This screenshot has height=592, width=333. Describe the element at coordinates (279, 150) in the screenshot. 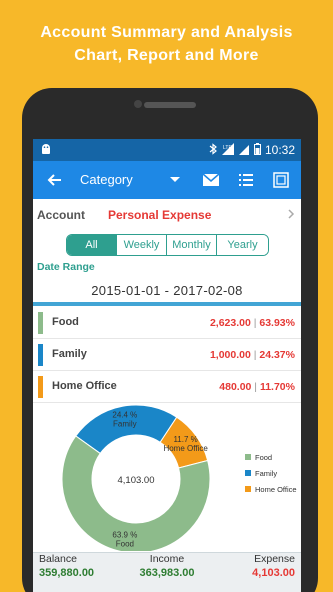

I see `clock: 10:32` at that location.